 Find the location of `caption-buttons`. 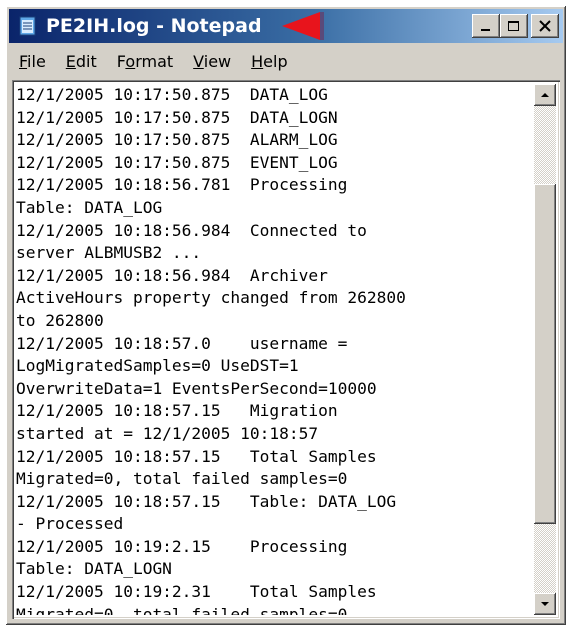

caption-buttons is located at coordinates (515, 26).